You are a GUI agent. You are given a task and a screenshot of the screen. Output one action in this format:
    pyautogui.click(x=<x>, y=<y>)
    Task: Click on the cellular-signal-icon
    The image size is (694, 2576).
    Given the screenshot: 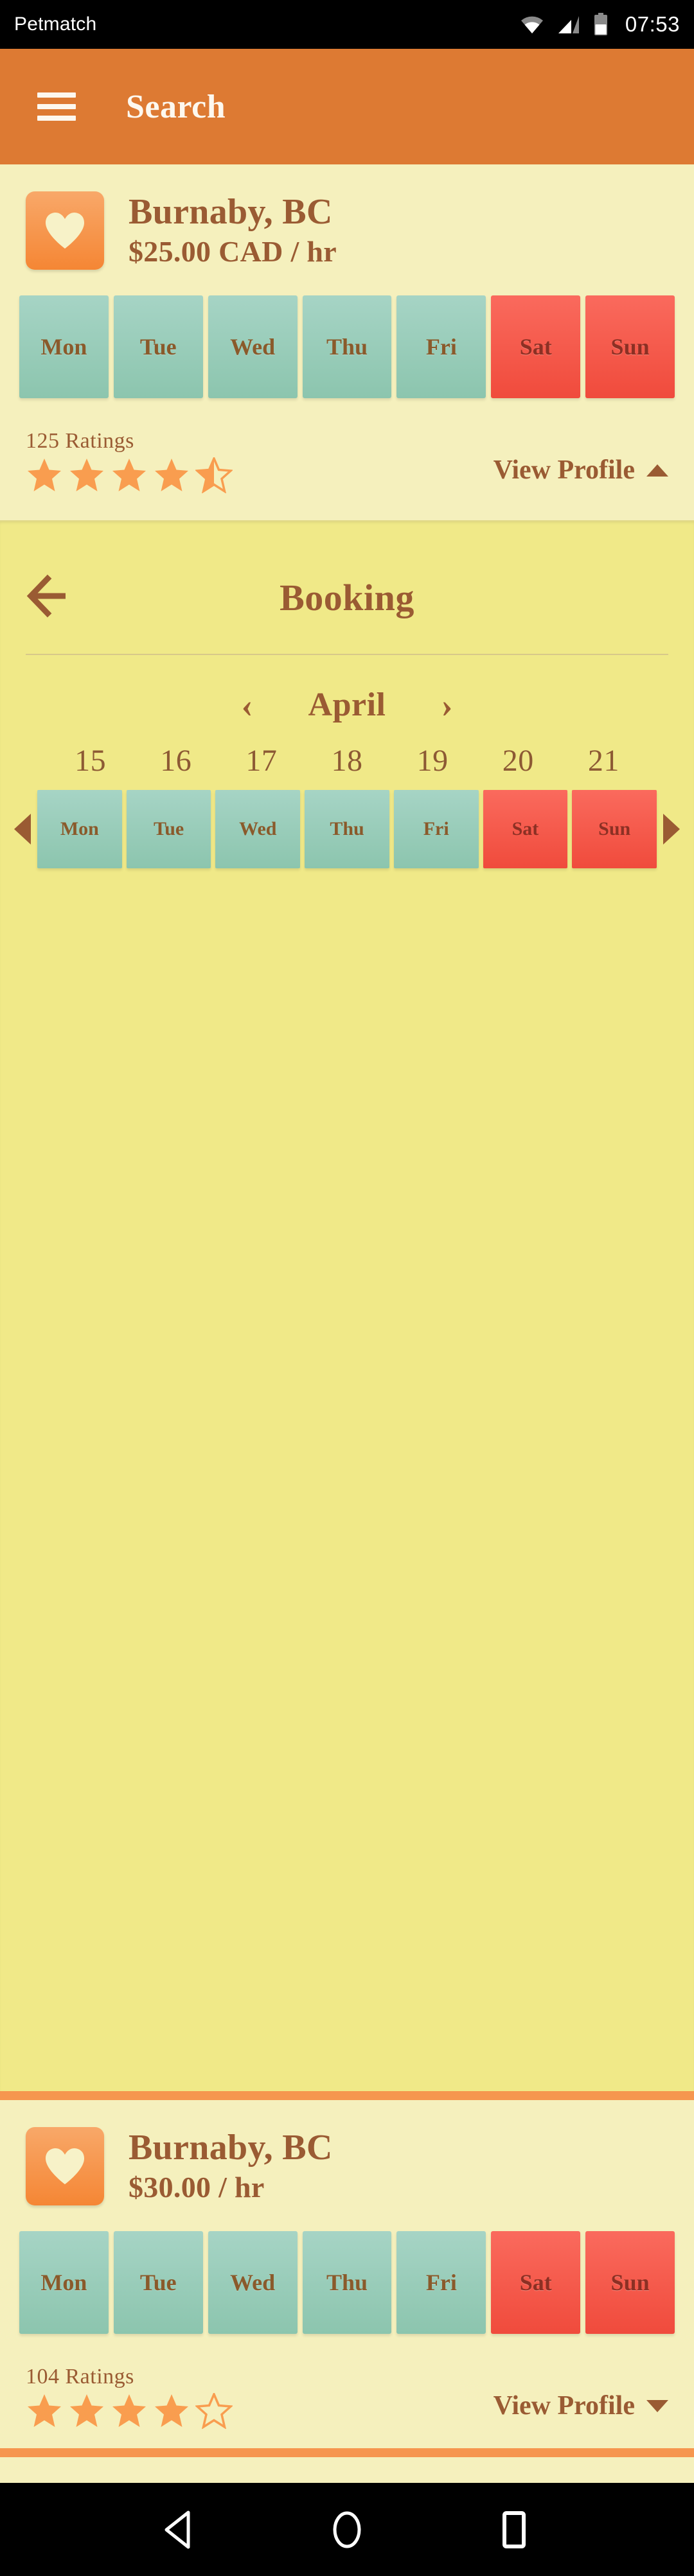 What is the action you would take?
    pyautogui.click(x=568, y=24)
    